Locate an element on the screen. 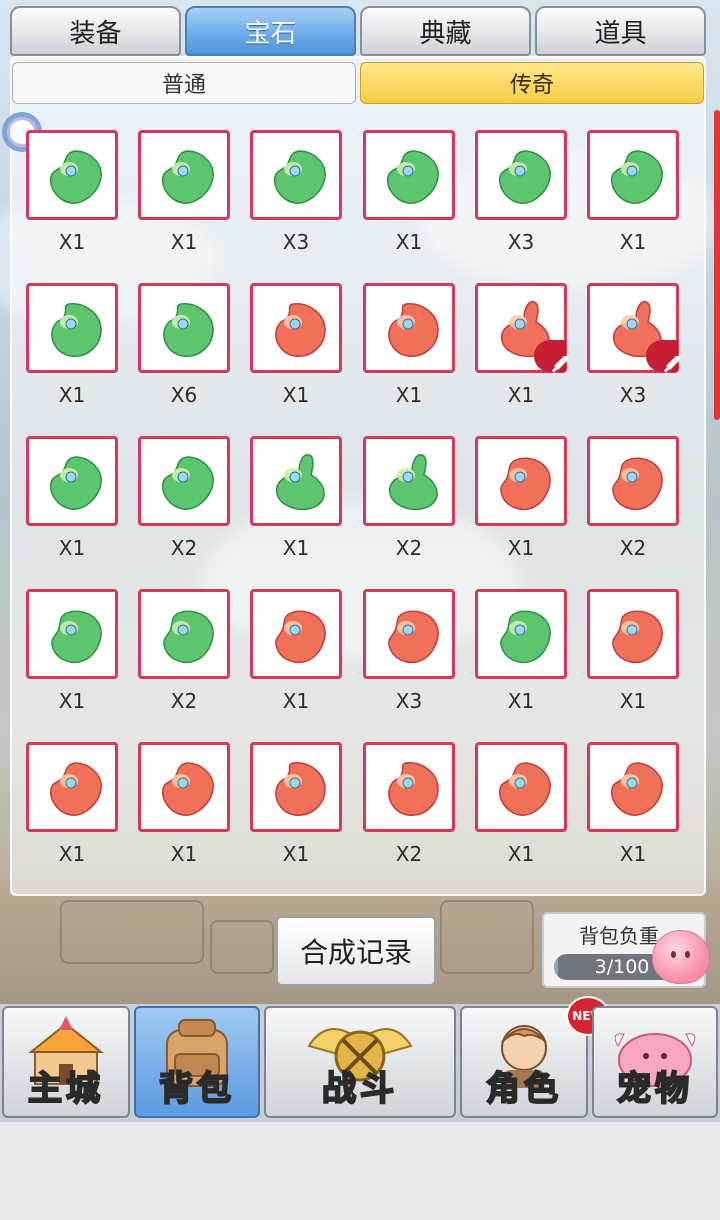  nav-backpack: 背包 is located at coordinates (197, 1062).